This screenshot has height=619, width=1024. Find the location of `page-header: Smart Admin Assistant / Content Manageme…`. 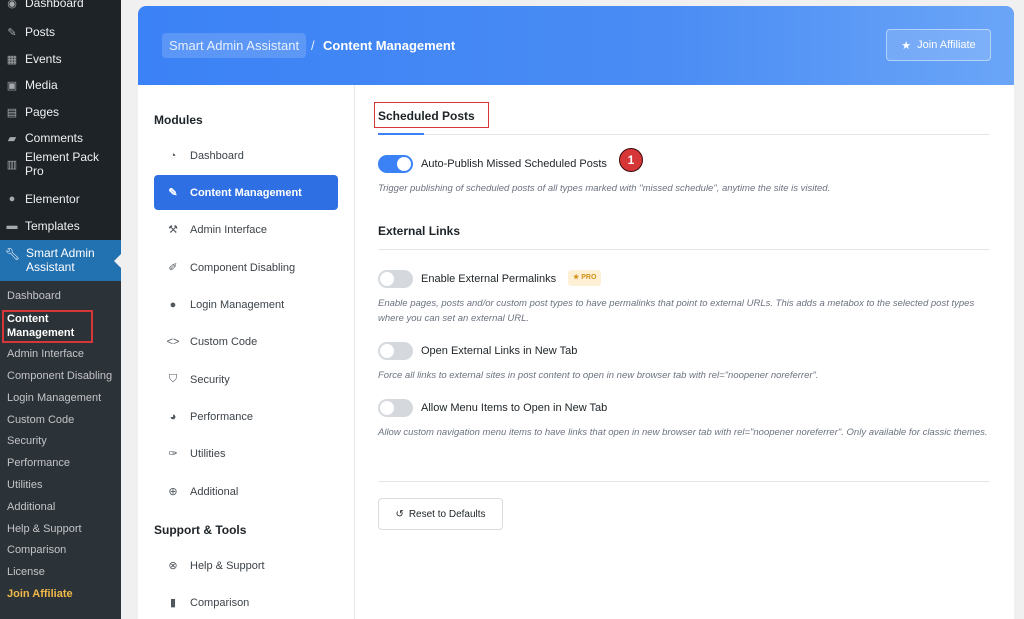

page-header: Smart Admin Assistant / Content Manageme… is located at coordinates (576, 45).